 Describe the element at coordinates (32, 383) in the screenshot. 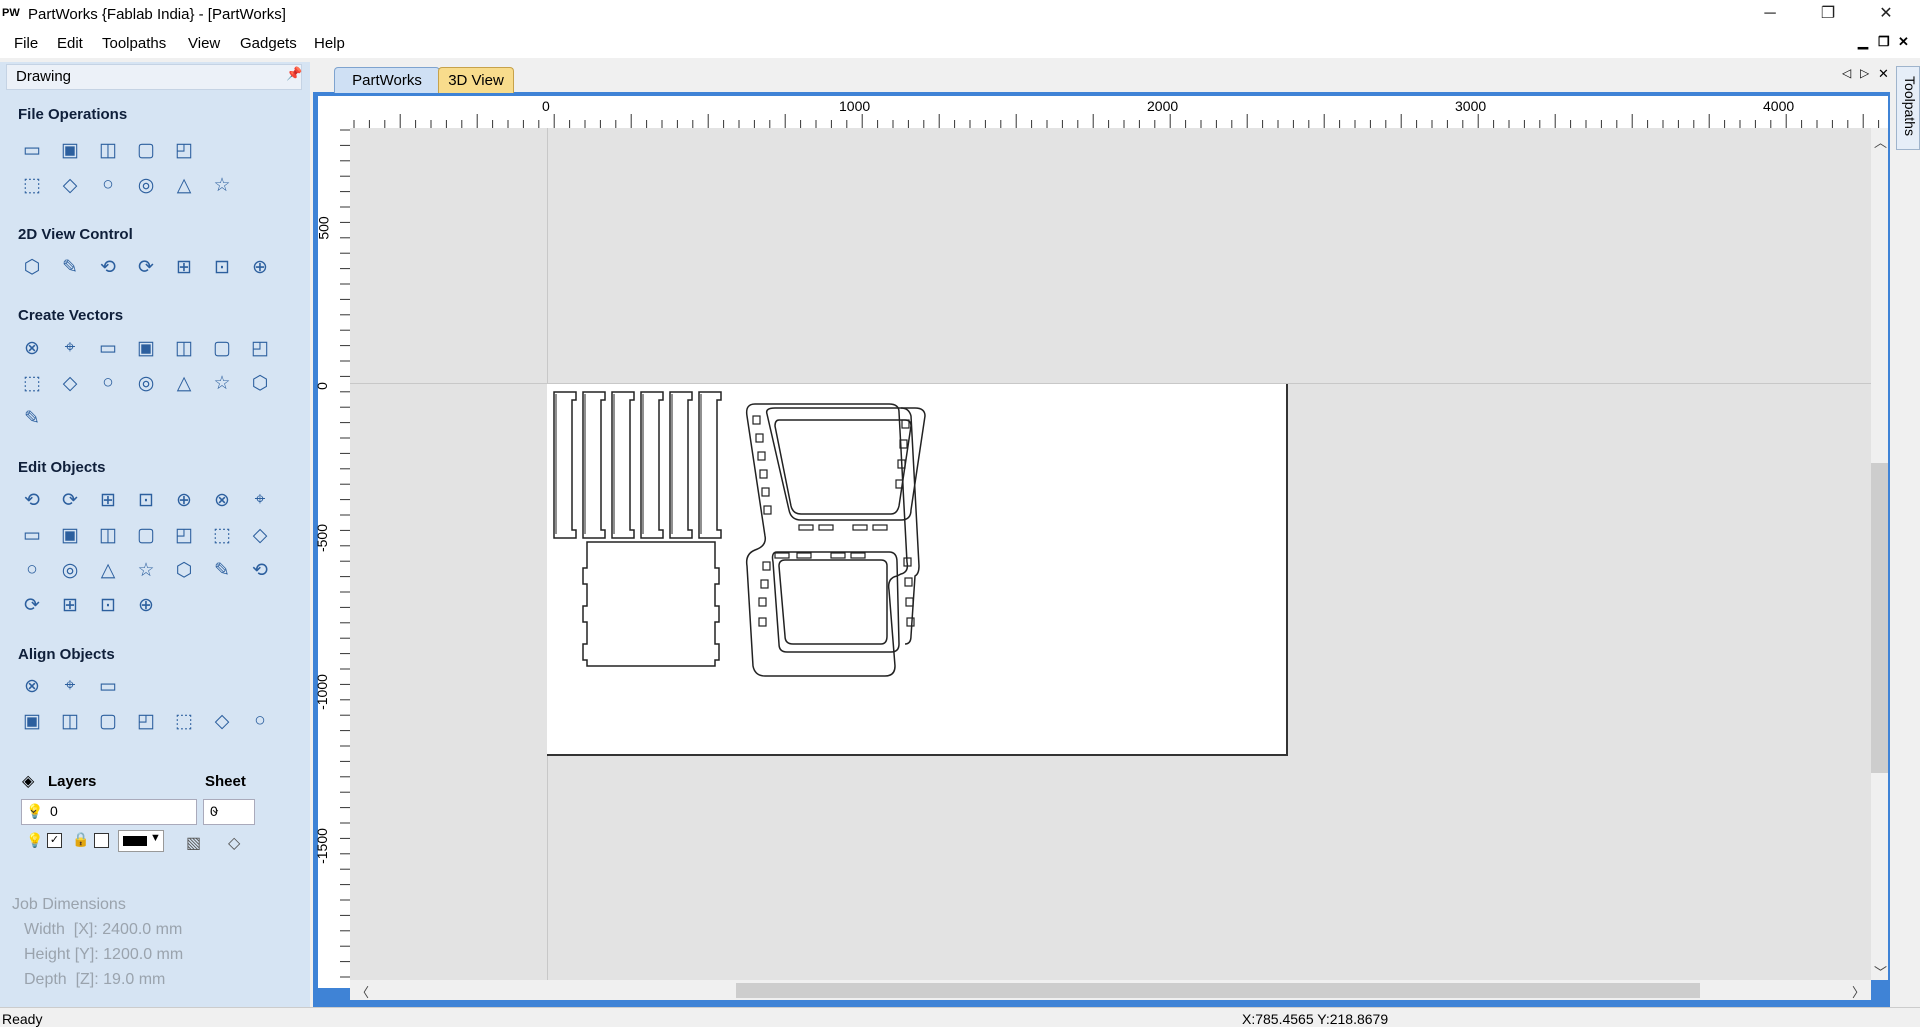

I see `star-icon: ⬚` at that location.